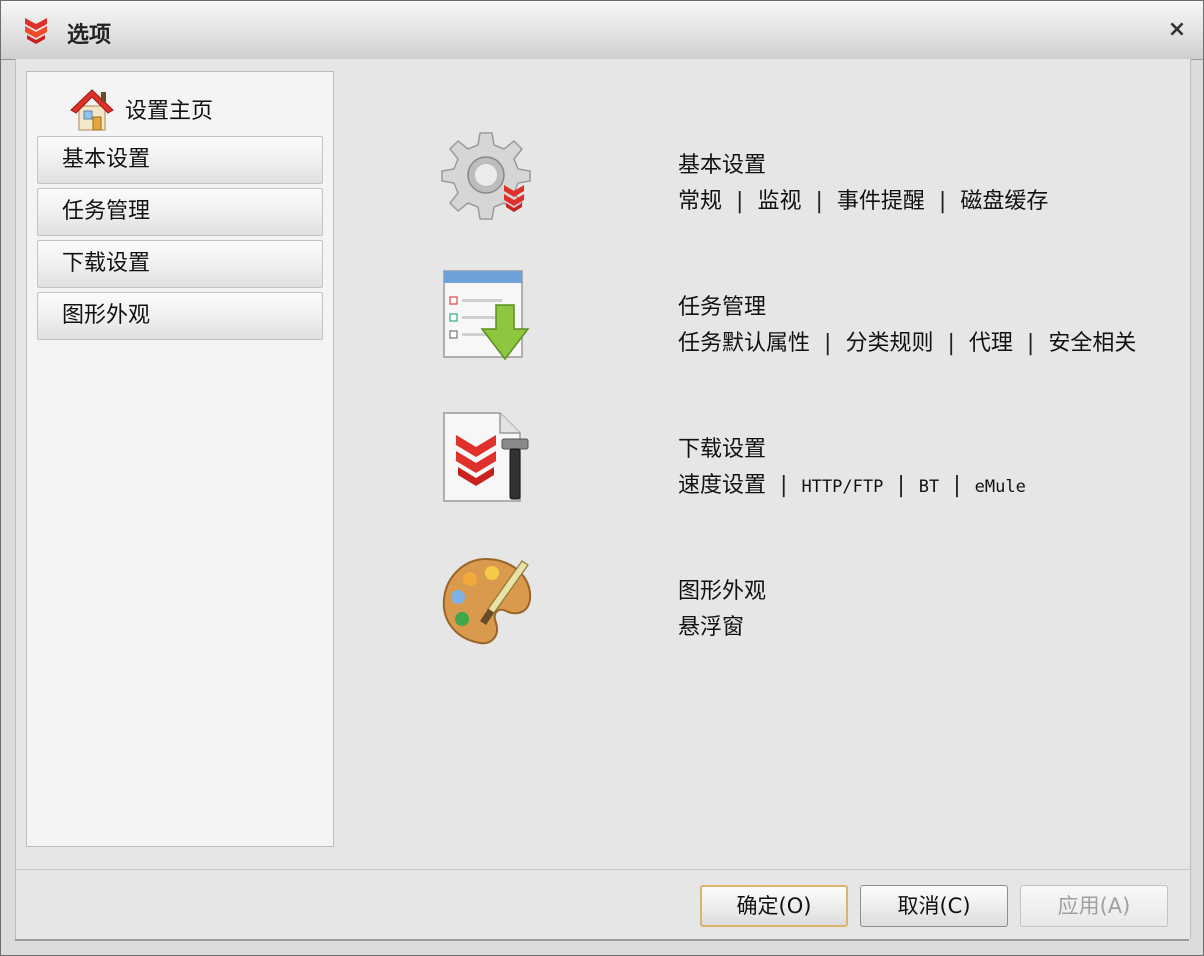 The width and height of the screenshot is (1204, 956). Describe the element at coordinates (700, 201) in the screenshot. I see `link-general: 常规` at that location.